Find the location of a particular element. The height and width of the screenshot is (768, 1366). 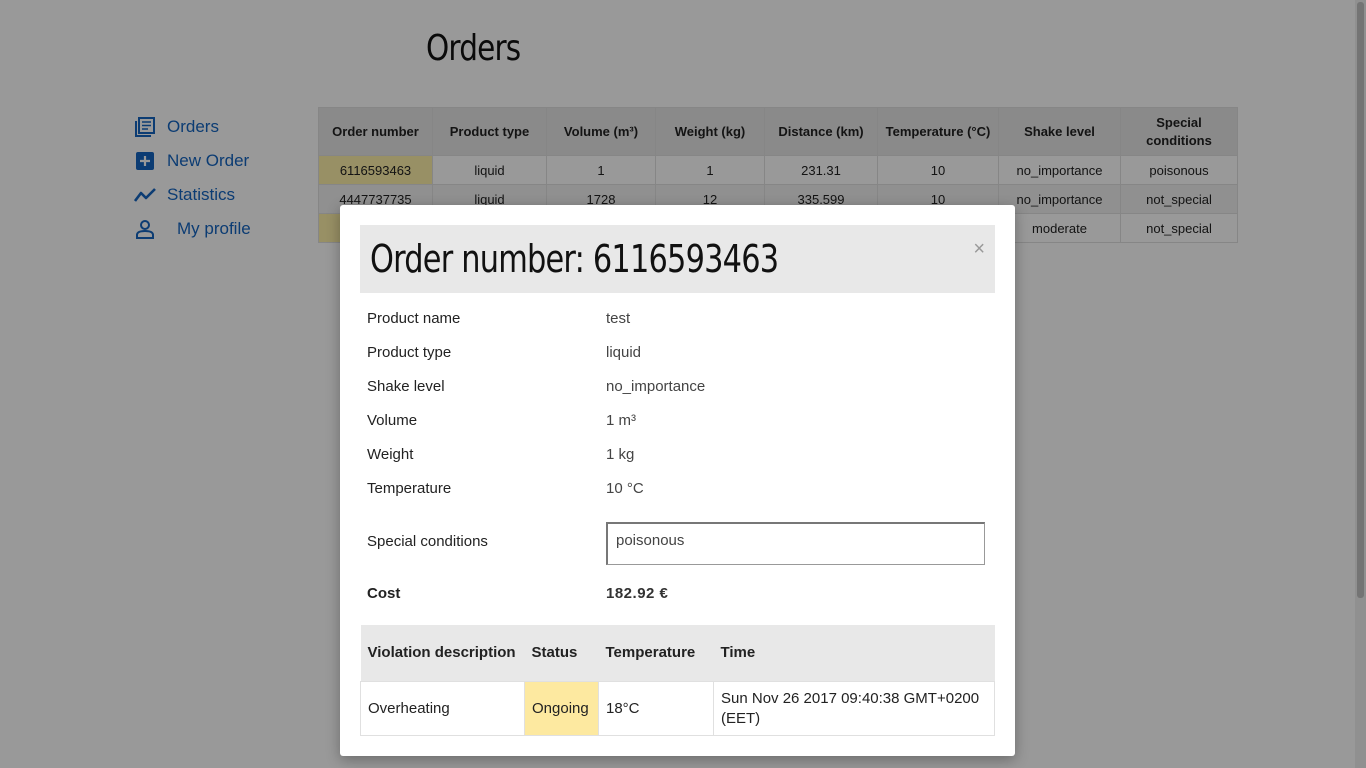

detail-label: Special conditions is located at coordinates (427, 541).